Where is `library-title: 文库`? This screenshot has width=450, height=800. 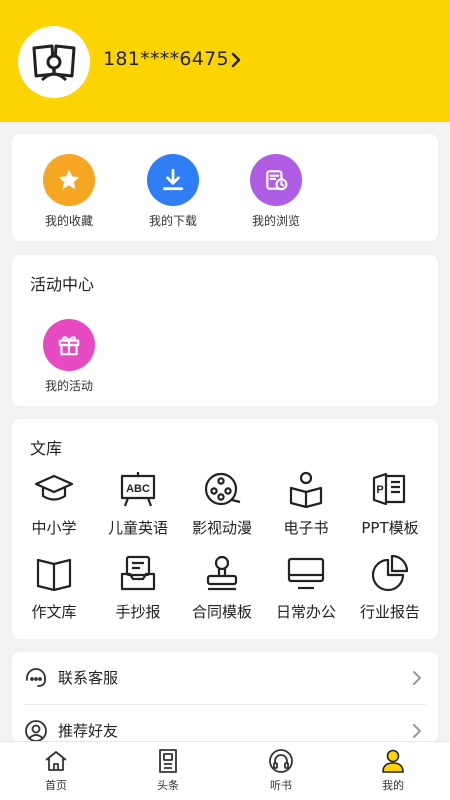 library-title: 文库 is located at coordinates (46, 448).